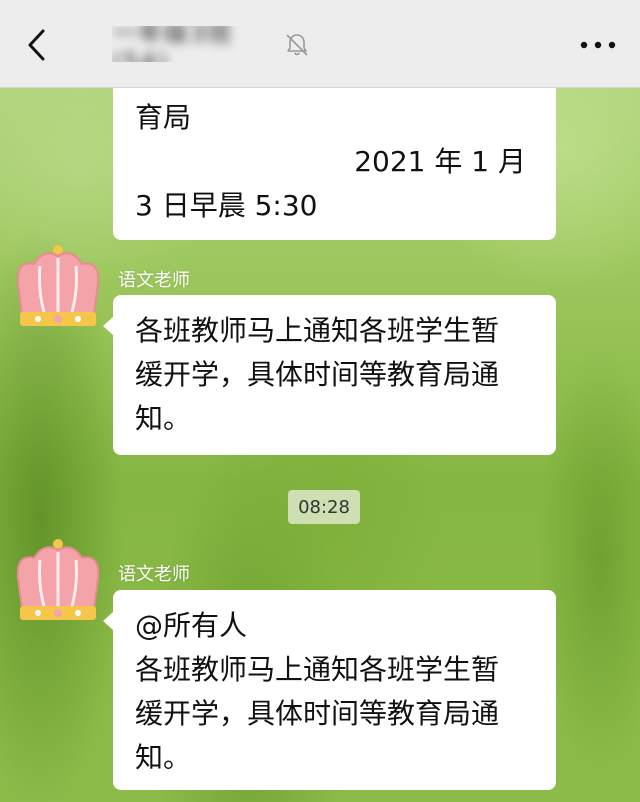  I want to click on back-button, so click(37, 45).